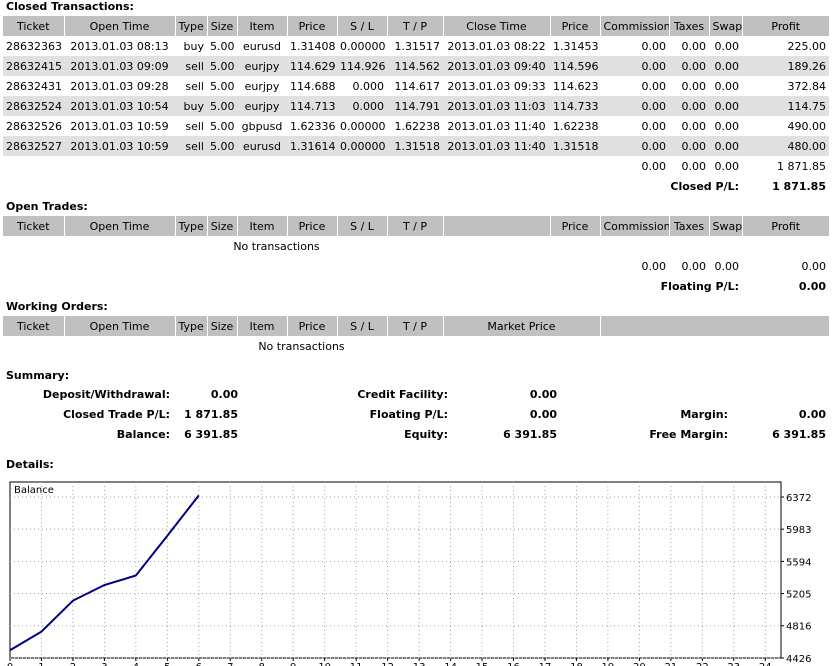 This screenshot has height=666, width=832. Describe the element at coordinates (312, 106) in the screenshot. I see `table-cell: 114.713` at that location.